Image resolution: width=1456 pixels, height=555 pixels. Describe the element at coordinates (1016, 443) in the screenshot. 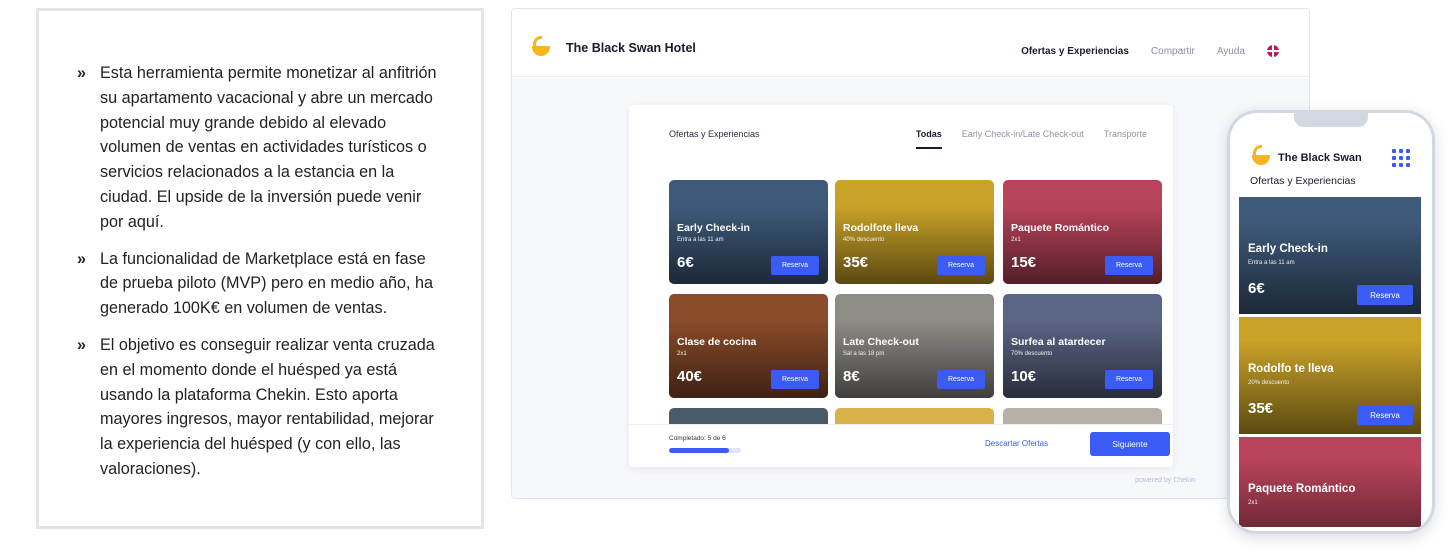

I see `discard-offers-link: Descartar Ofertas` at that location.